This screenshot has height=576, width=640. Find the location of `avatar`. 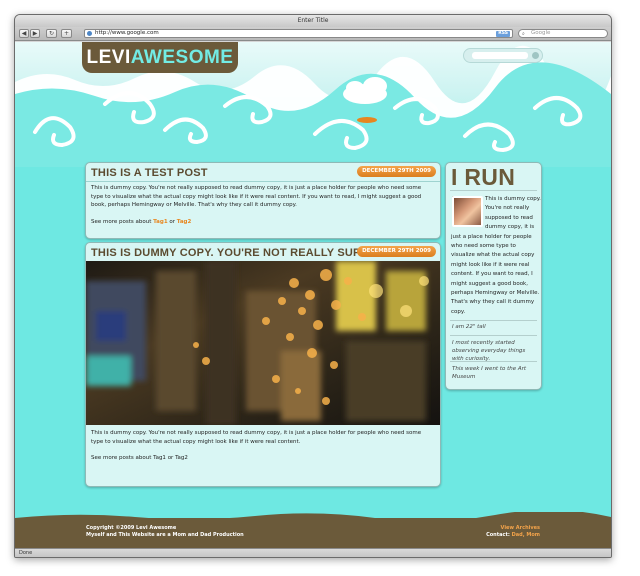

avatar is located at coordinates (467, 211).